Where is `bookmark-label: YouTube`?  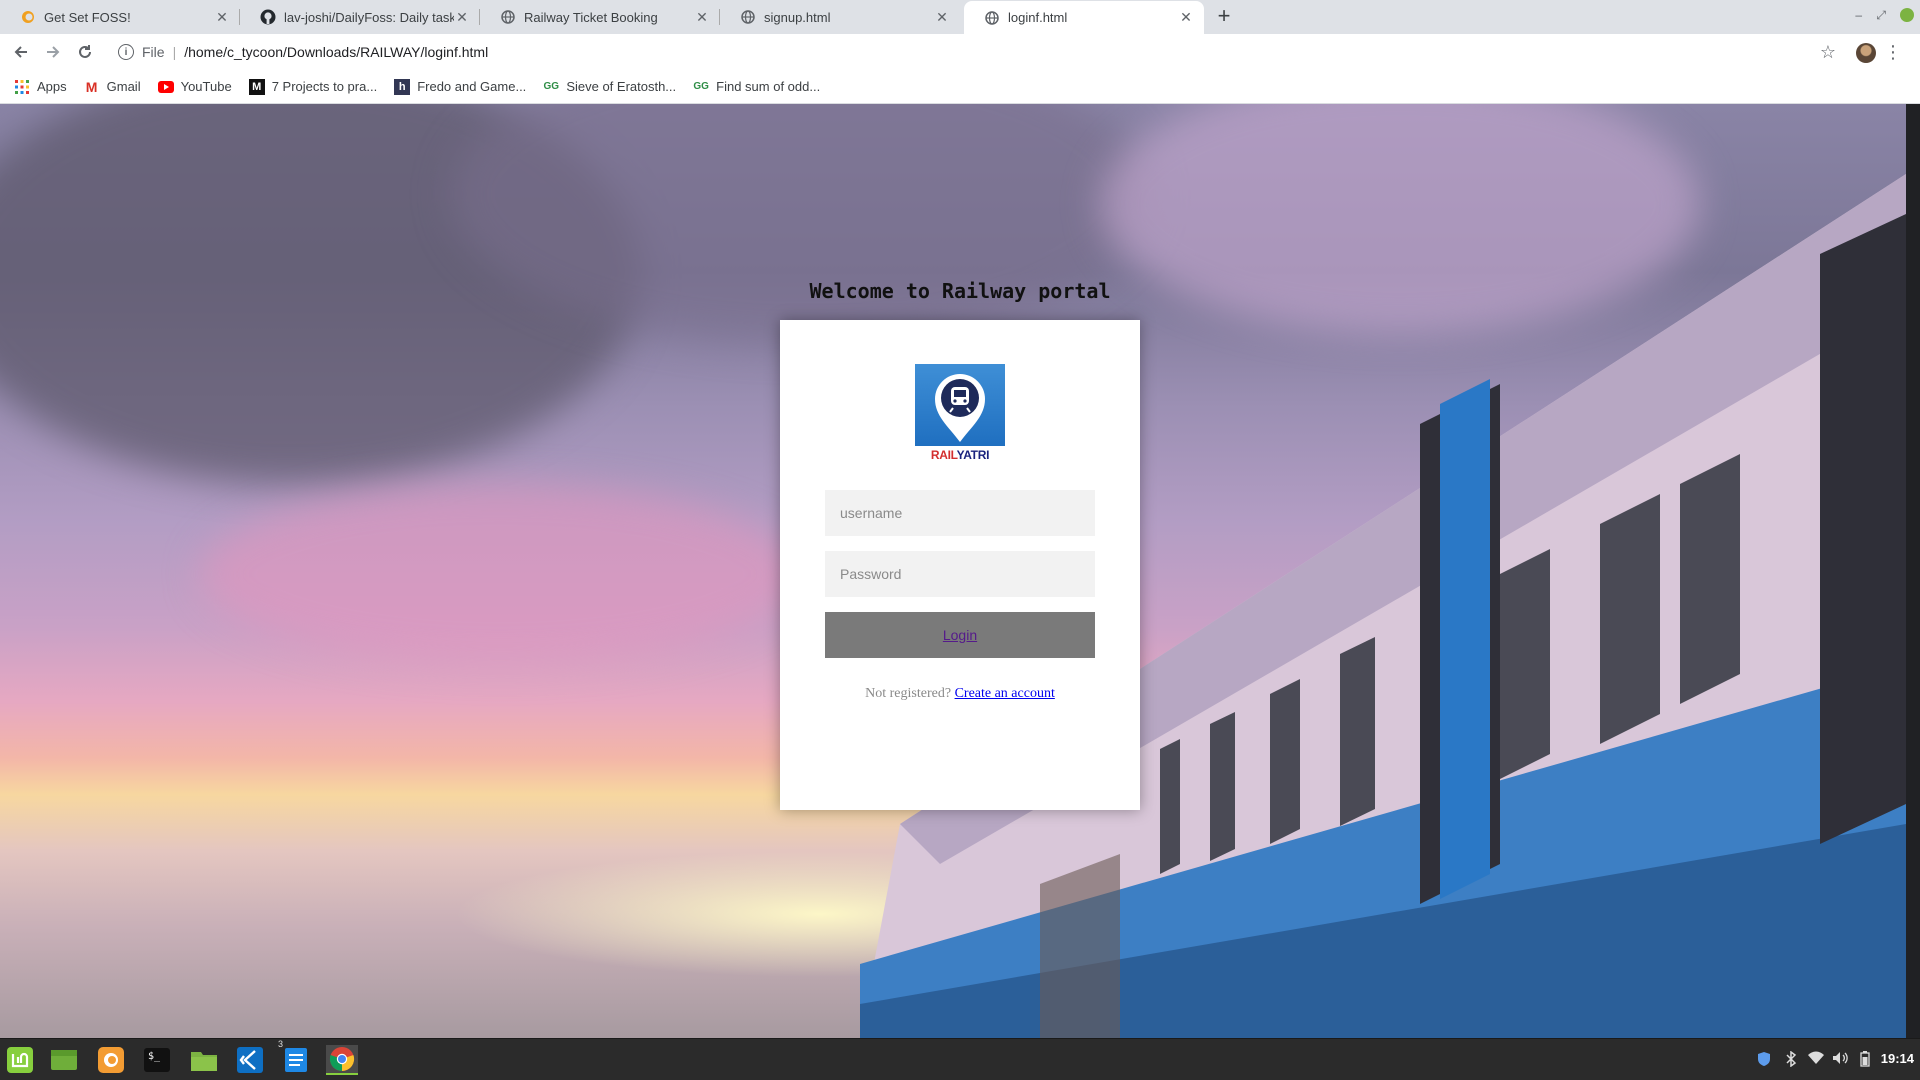 bookmark-label: YouTube is located at coordinates (206, 86).